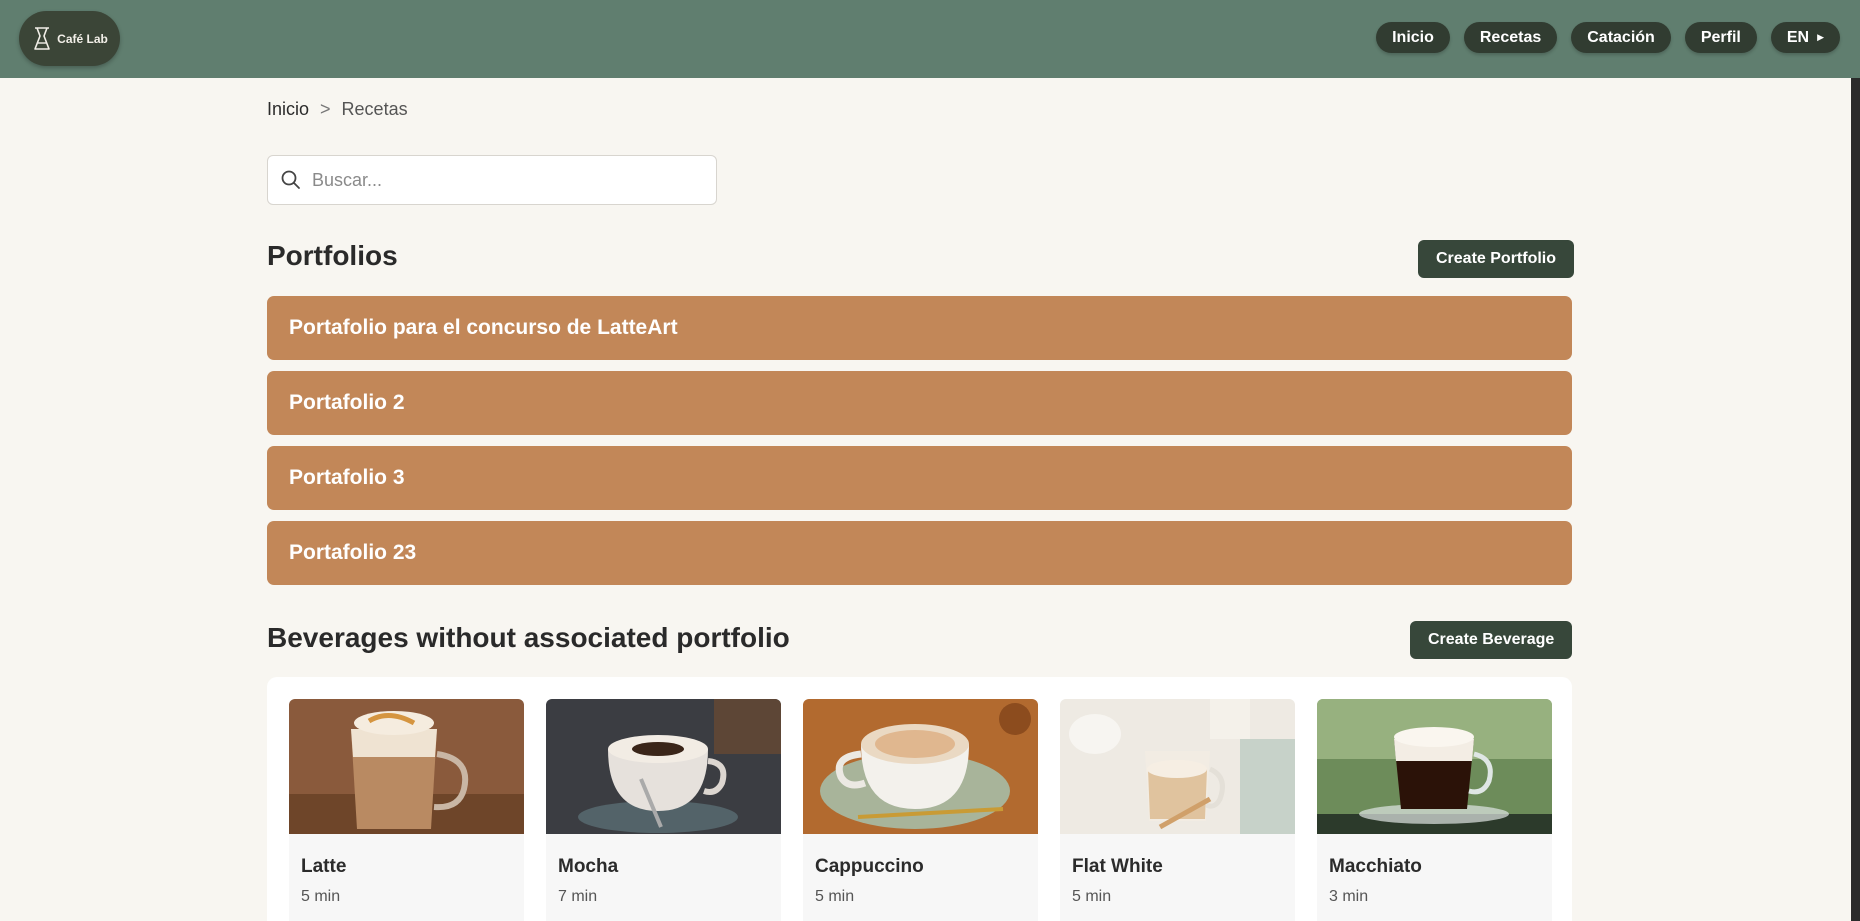 This screenshot has height=921, width=1860. I want to click on create-portfolio-button: Create Portfolio, so click(1496, 259).